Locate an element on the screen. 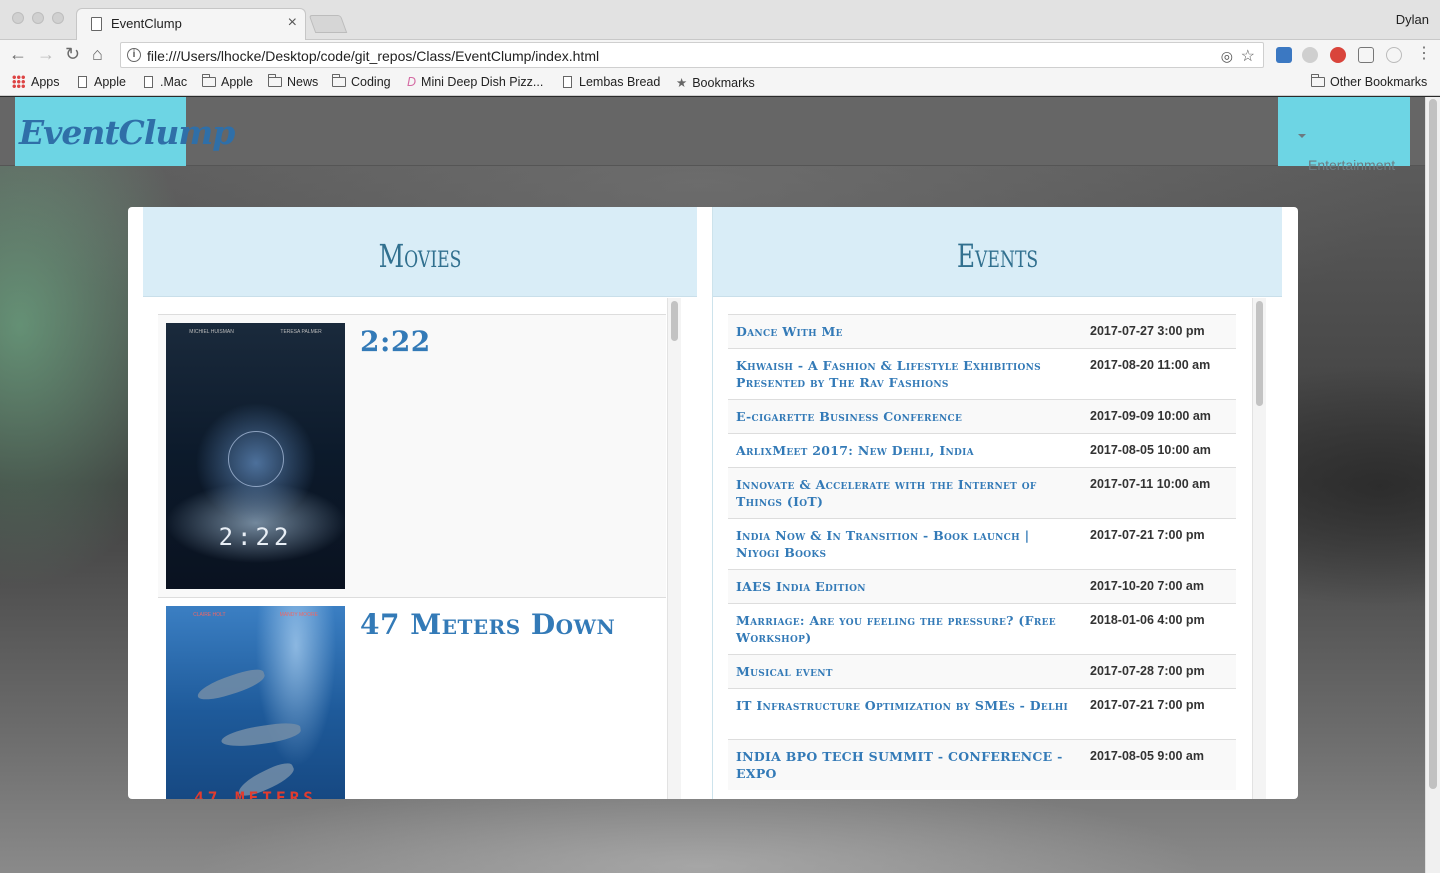 The height and width of the screenshot is (873, 1440). browser-tab: EventClump × is located at coordinates (191, 24).